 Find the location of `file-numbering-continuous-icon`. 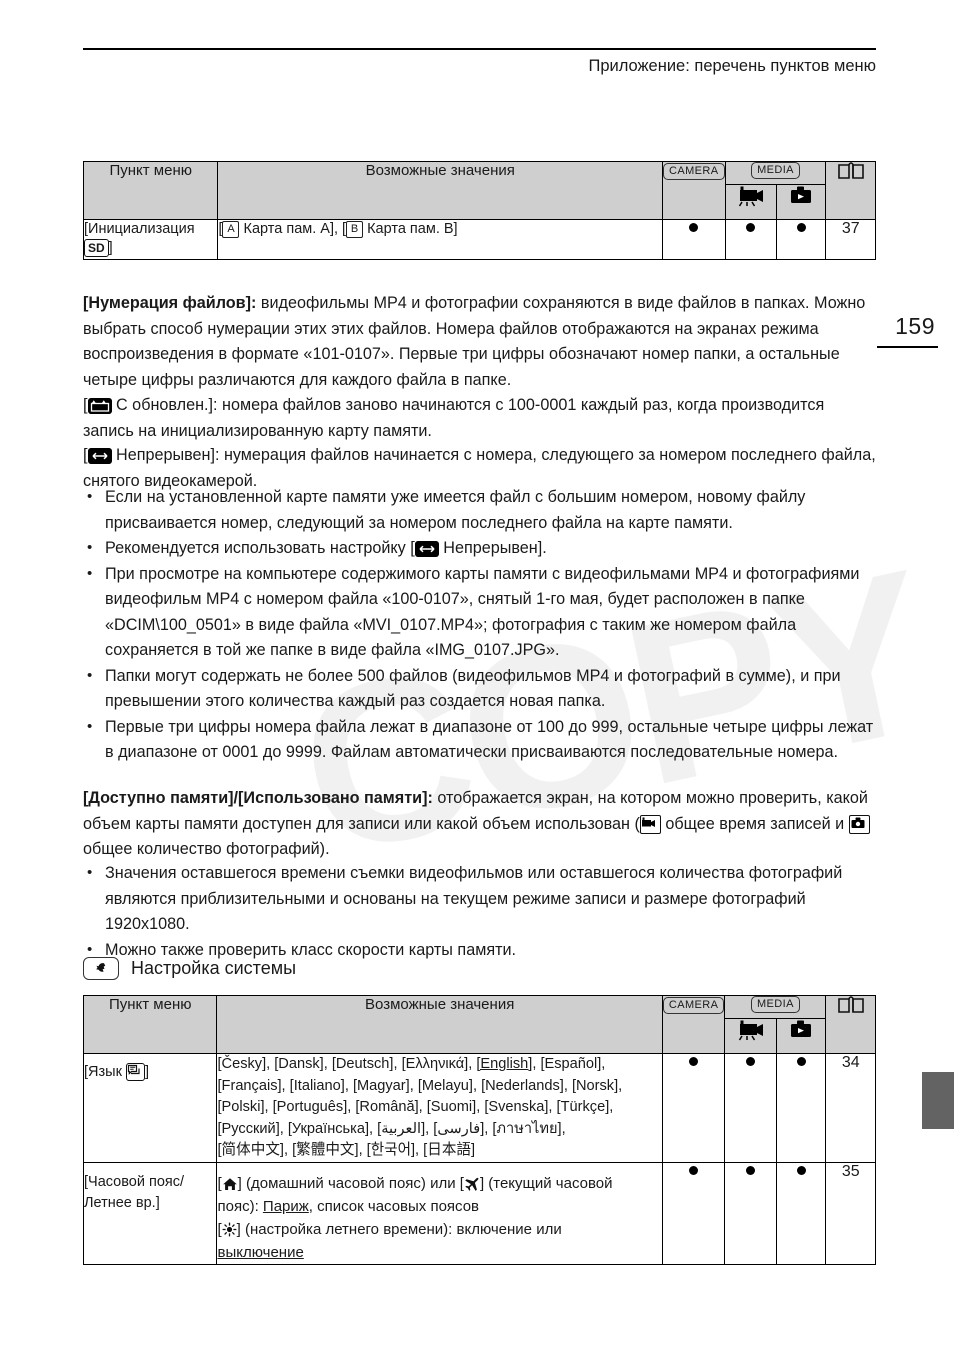

file-numbering-continuous-icon is located at coordinates (426, 548).